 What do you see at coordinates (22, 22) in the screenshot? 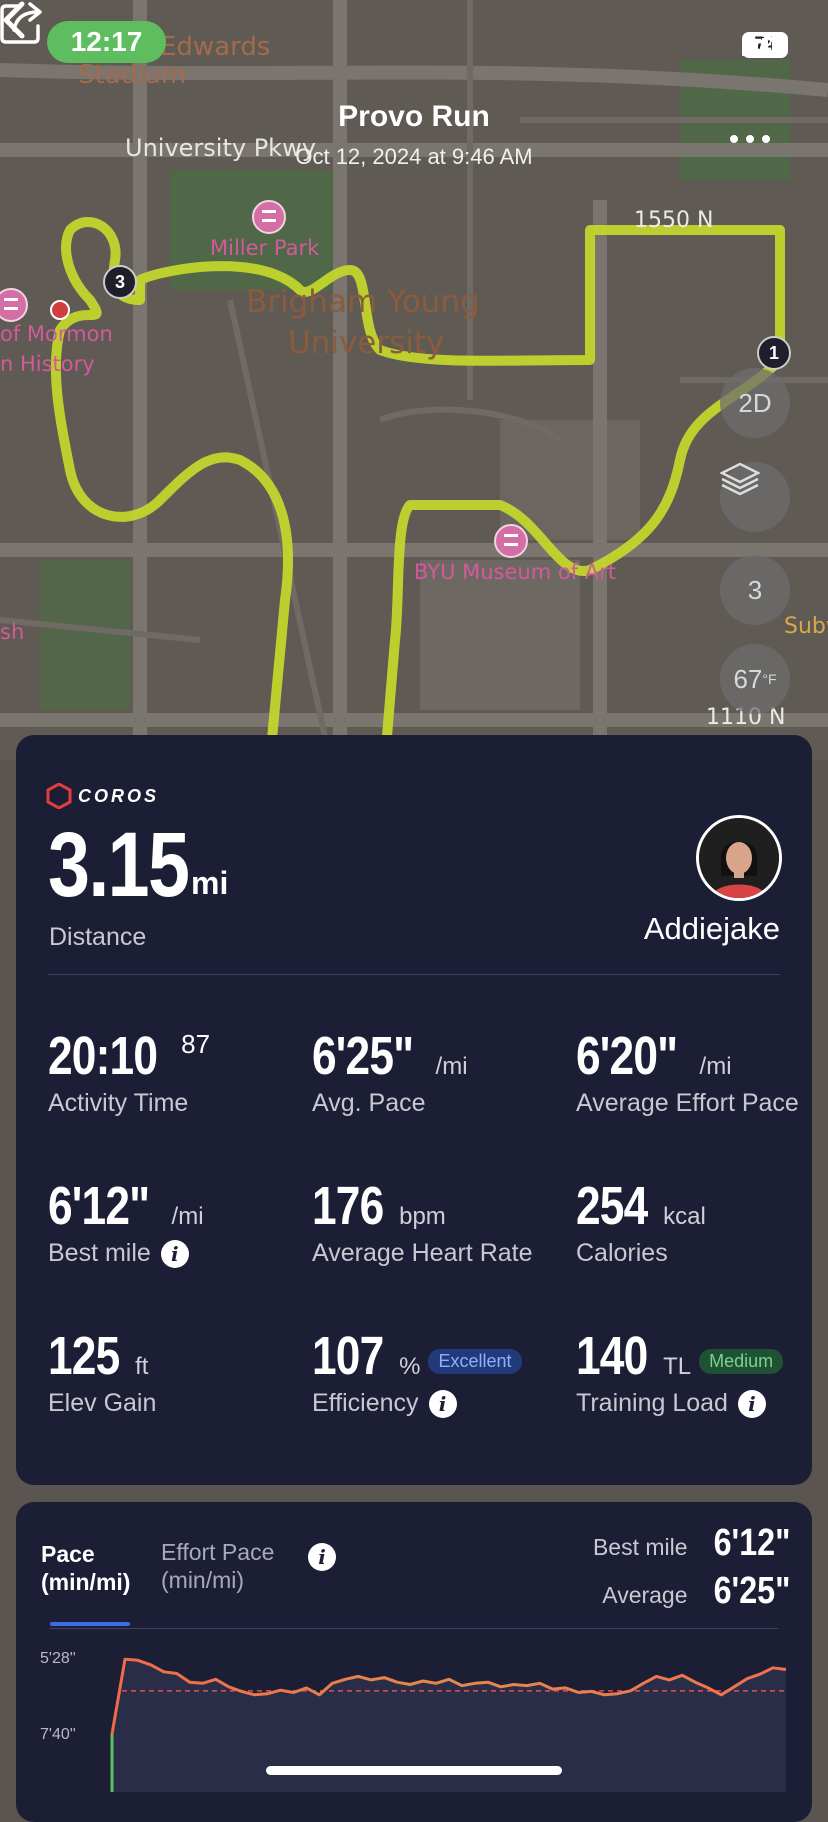
I see `share-icon` at bounding box center [22, 22].